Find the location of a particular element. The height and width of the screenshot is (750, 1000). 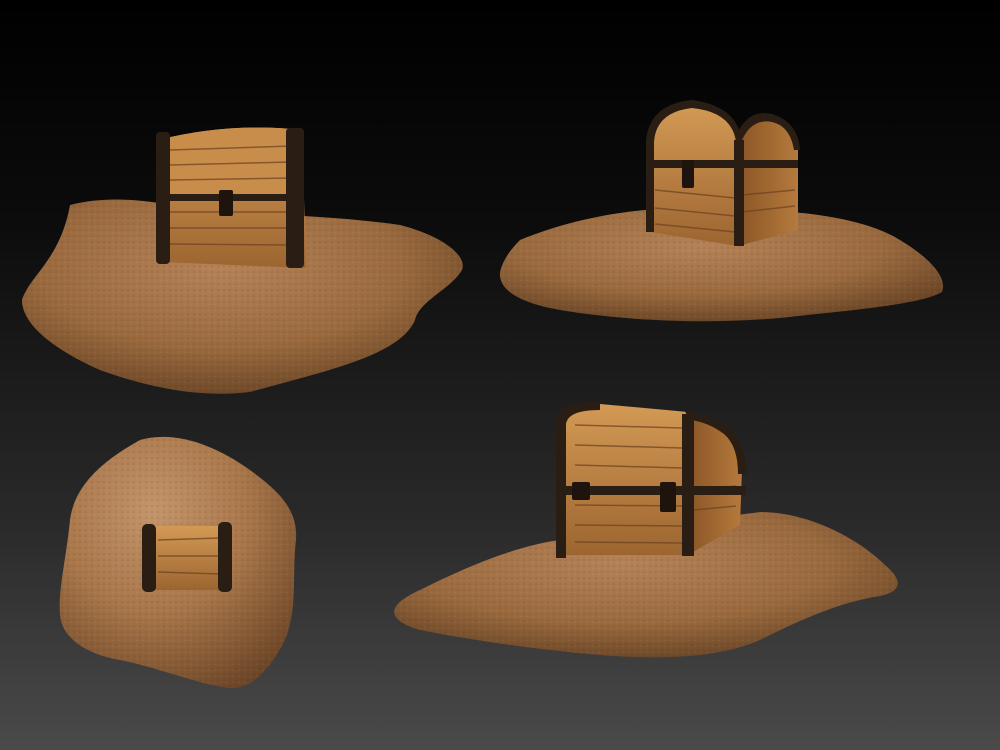

view-top-down is located at coordinates (178, 562).